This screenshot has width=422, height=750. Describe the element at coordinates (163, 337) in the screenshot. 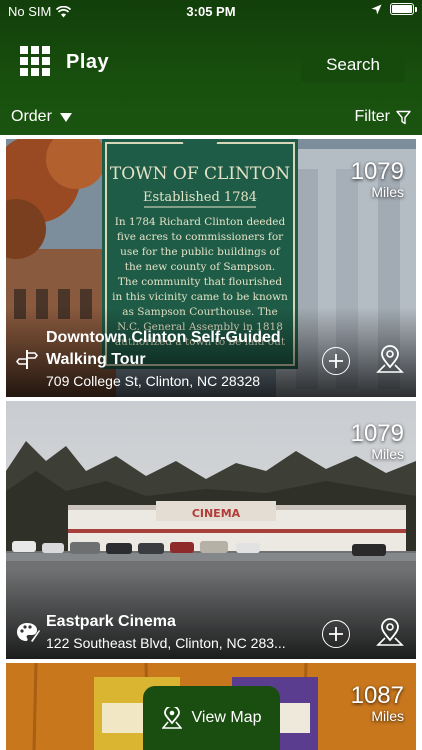

I see `listing-title: Downtown Clinton Self-Guided` at that location.